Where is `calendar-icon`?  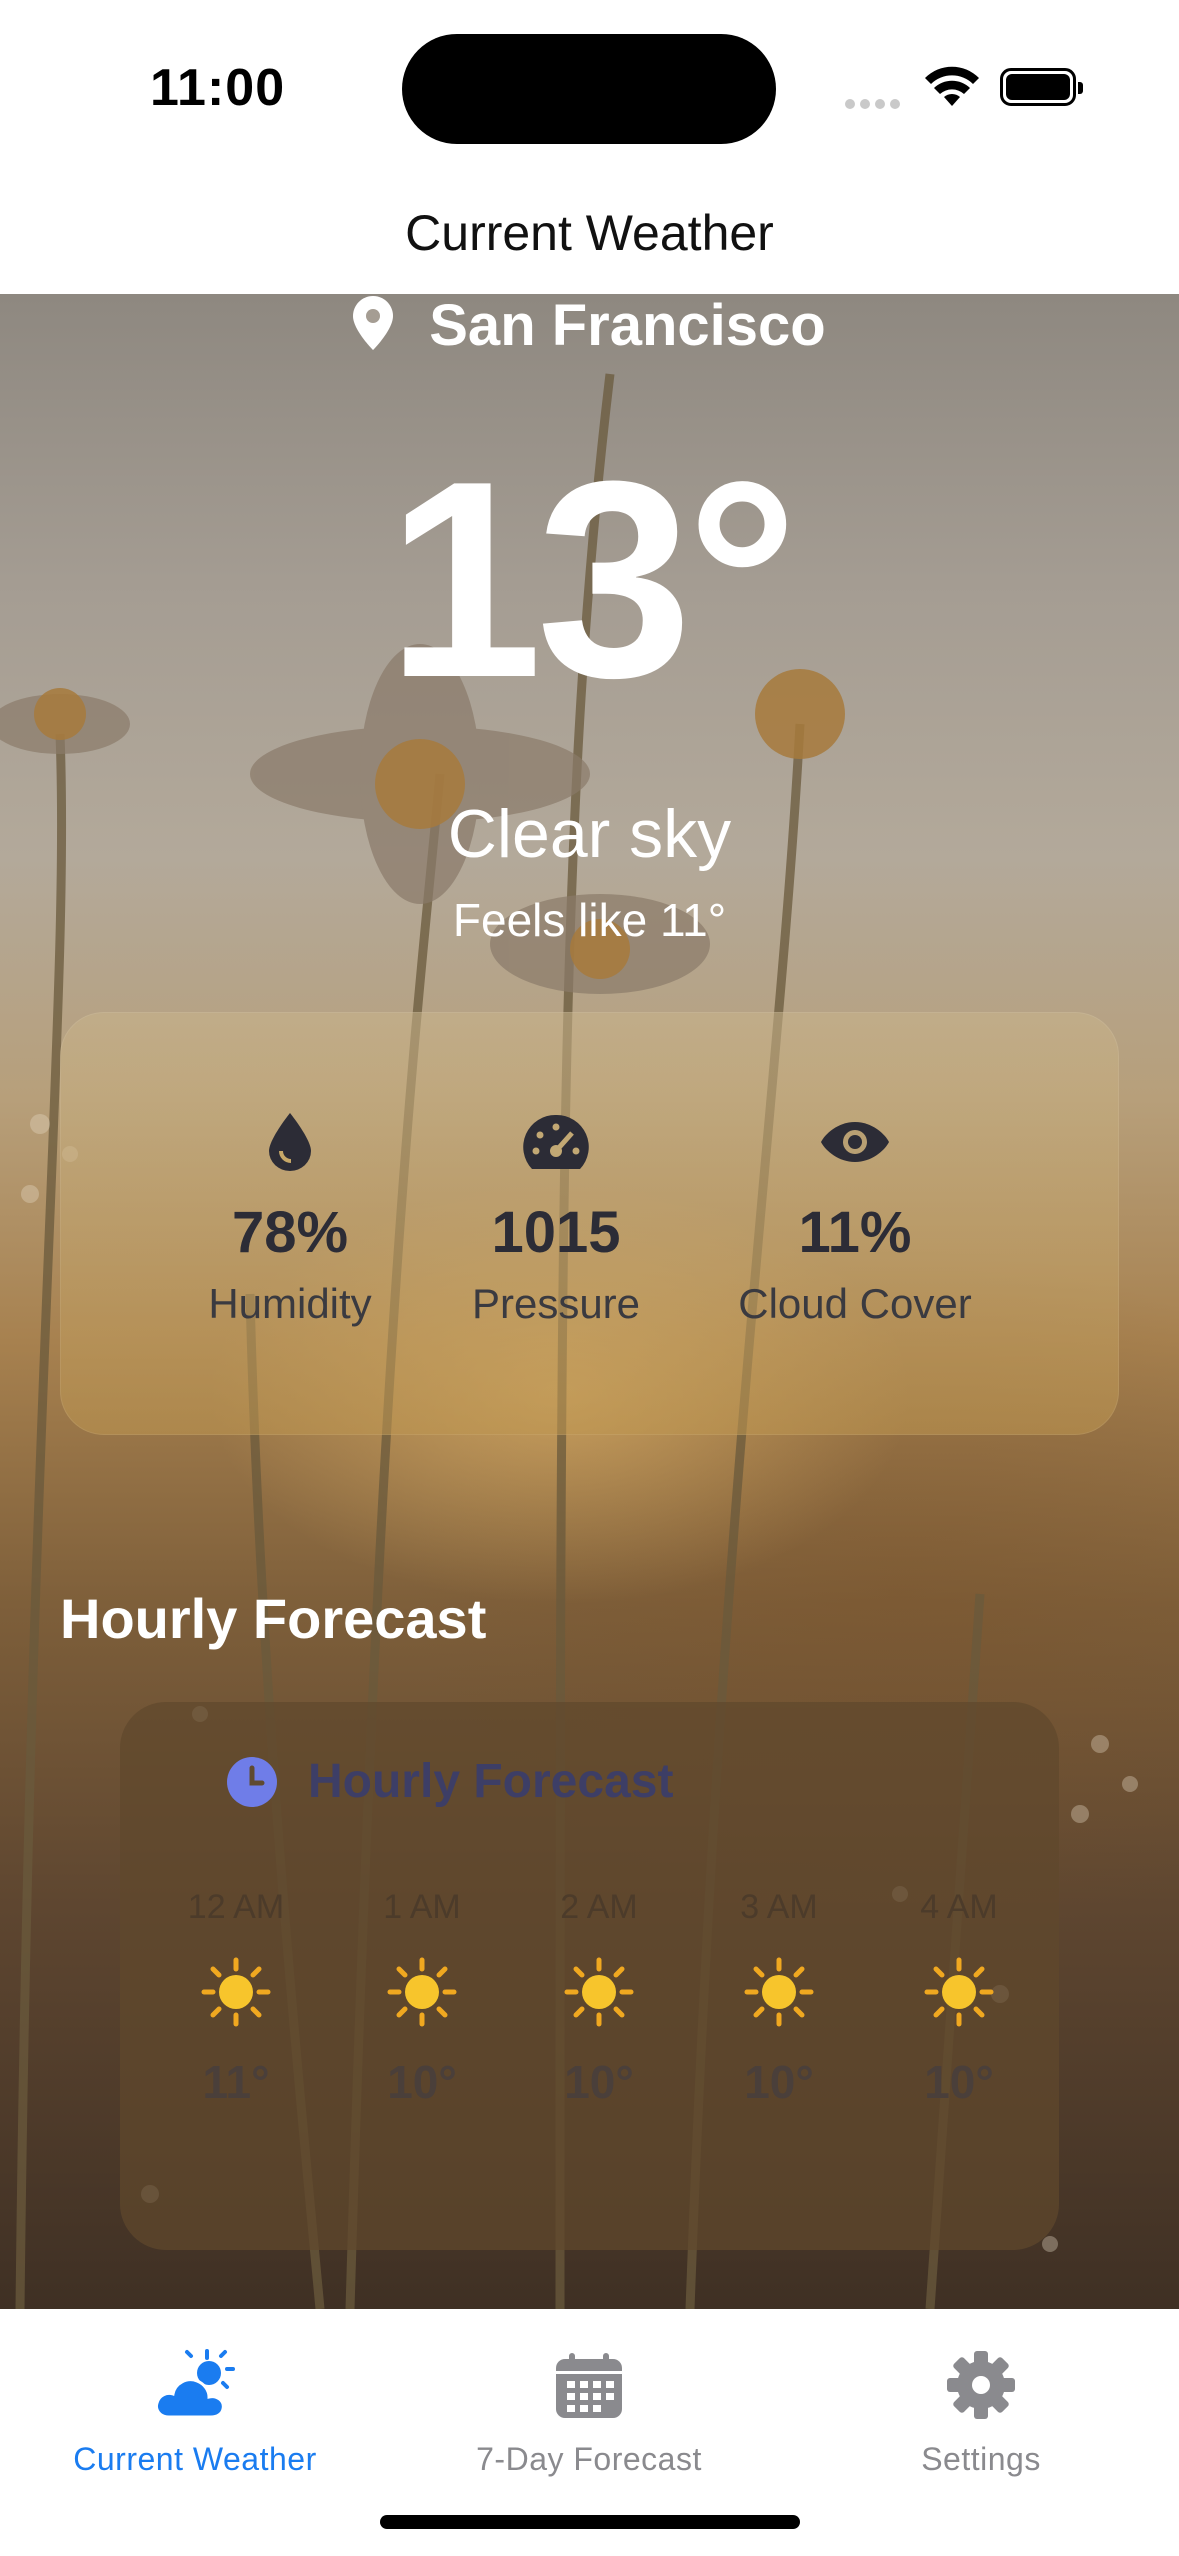 calendar-icon is located at coordinates (589, 2374).